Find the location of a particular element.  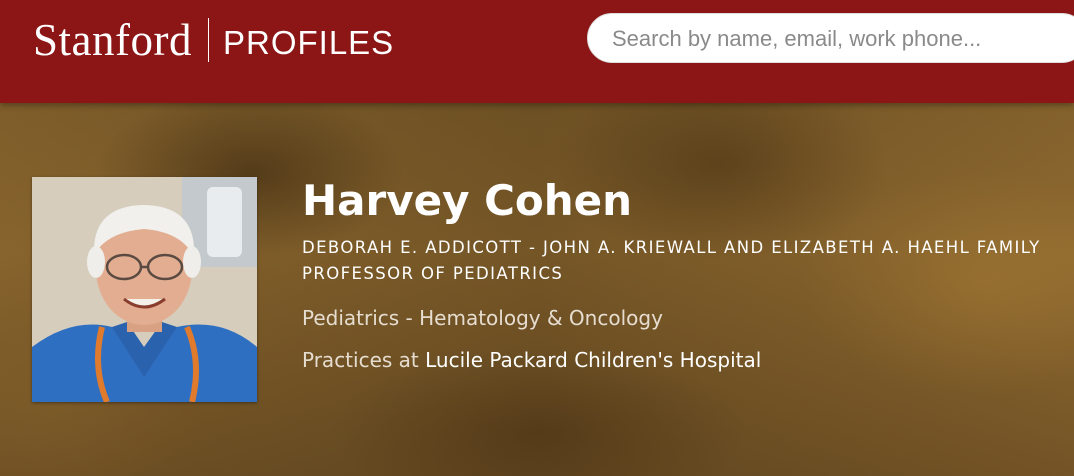

search-box is located at coordinates (830, 38).